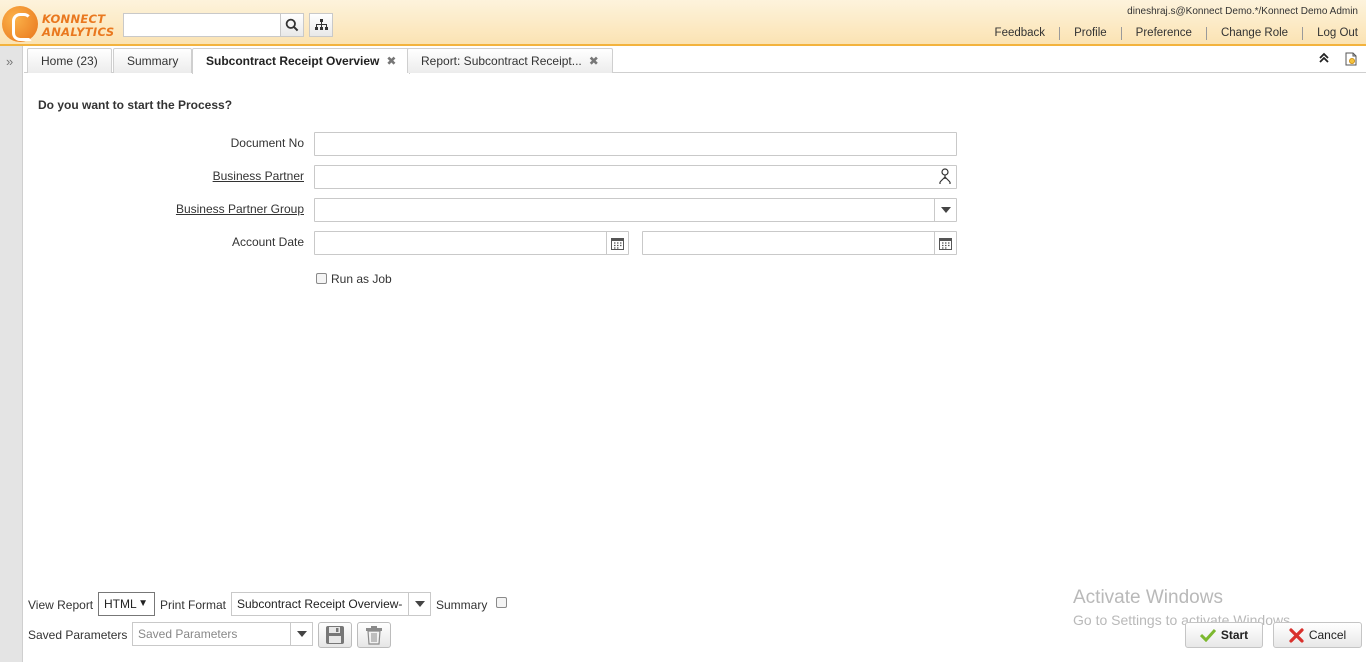  I want to click on tab-subcontract-receipt-overview: Subcontract Receipt Overview ✖, so click(301, 61).